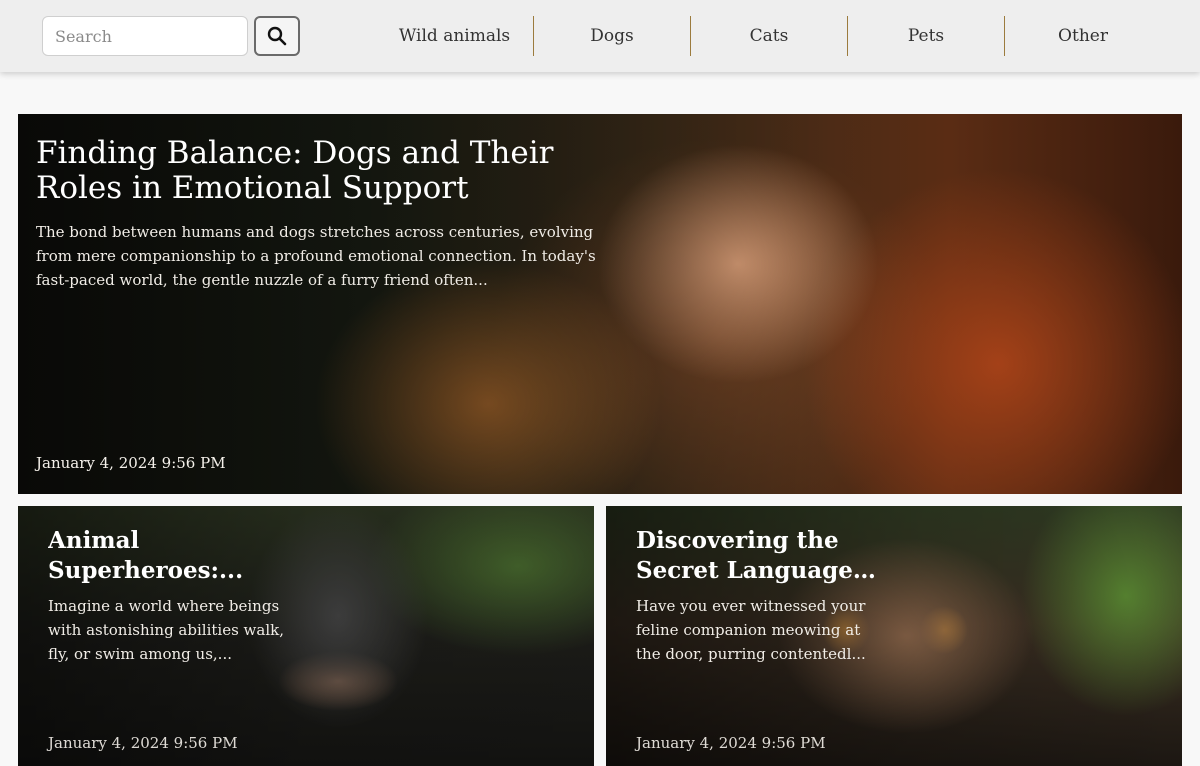  I want to click on nav-pets: Pets, so click(925, 36).